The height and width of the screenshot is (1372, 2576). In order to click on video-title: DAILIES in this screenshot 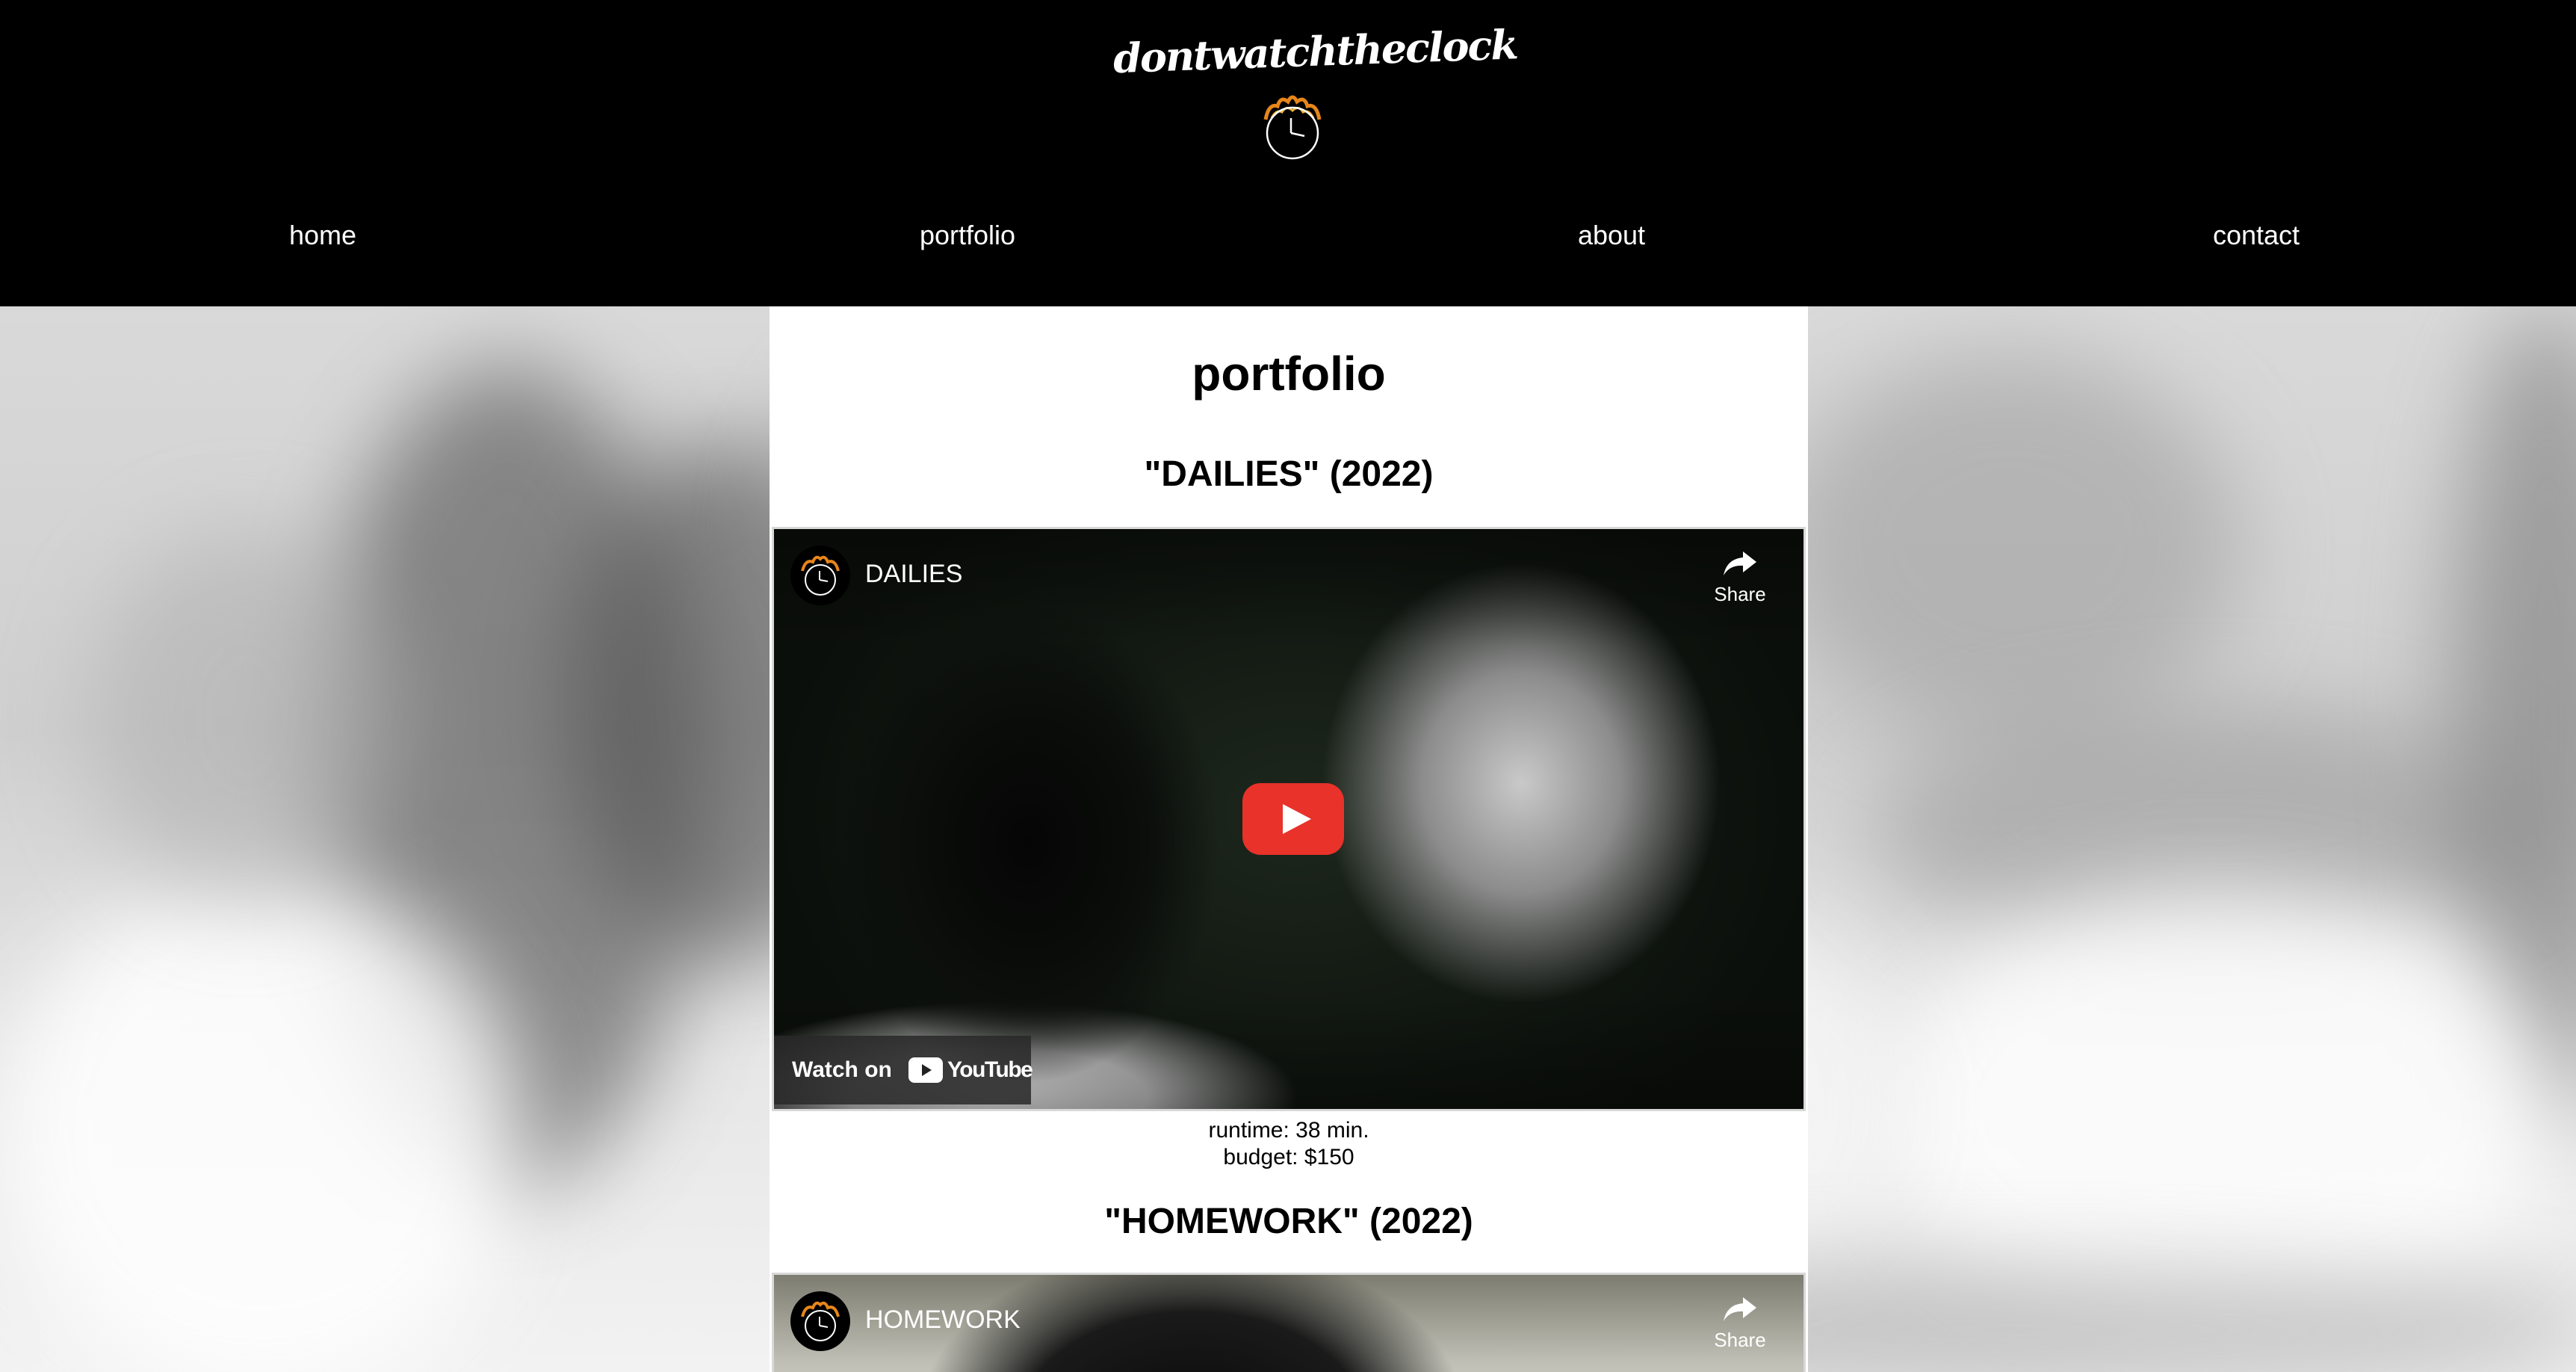, I will do `click(913, 573)`.